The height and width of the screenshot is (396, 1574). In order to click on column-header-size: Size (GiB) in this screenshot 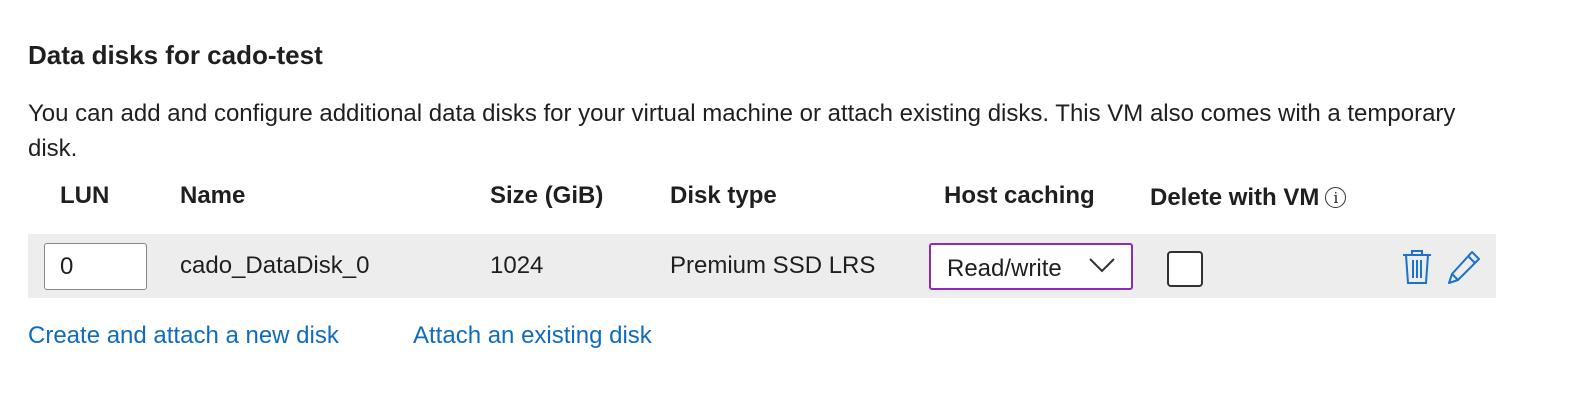, I will do `click(547, 195)`.